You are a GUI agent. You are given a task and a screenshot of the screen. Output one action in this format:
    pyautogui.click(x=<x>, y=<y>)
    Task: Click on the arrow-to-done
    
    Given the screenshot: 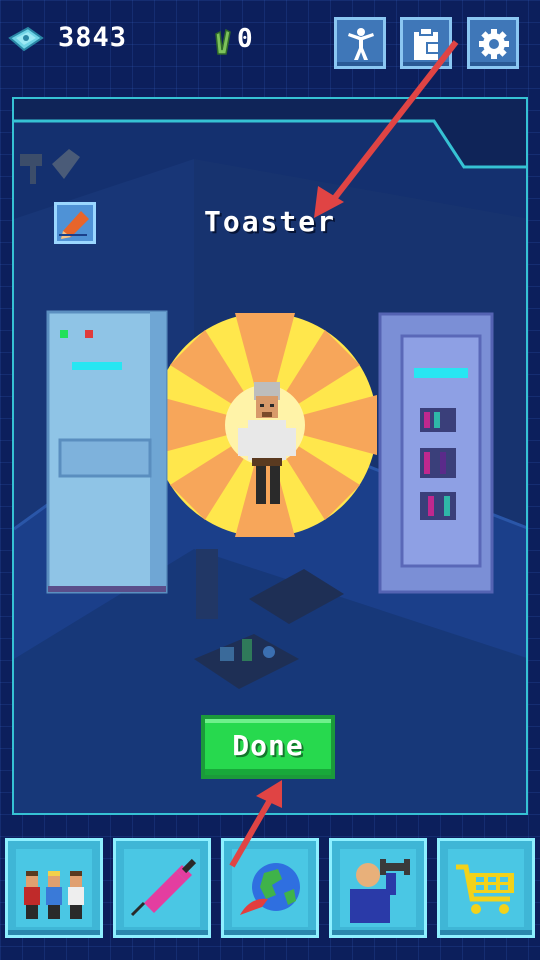 What is the action you would take?
    pyautogui.click(x=255, y=824)
    